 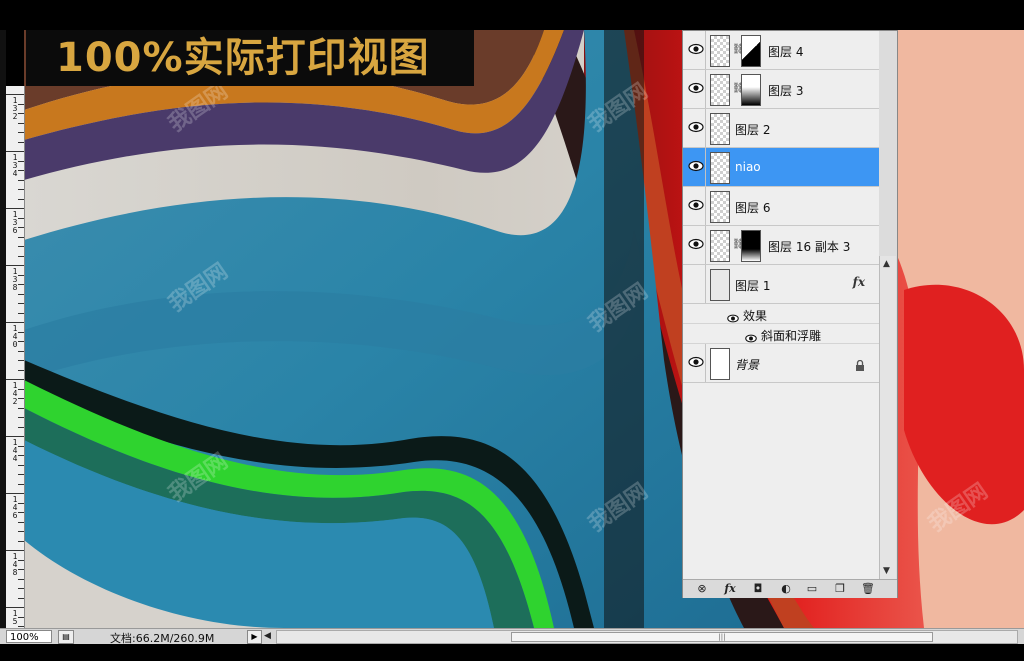 I want to click on layer-row: niao, so click(x=781, y=167).